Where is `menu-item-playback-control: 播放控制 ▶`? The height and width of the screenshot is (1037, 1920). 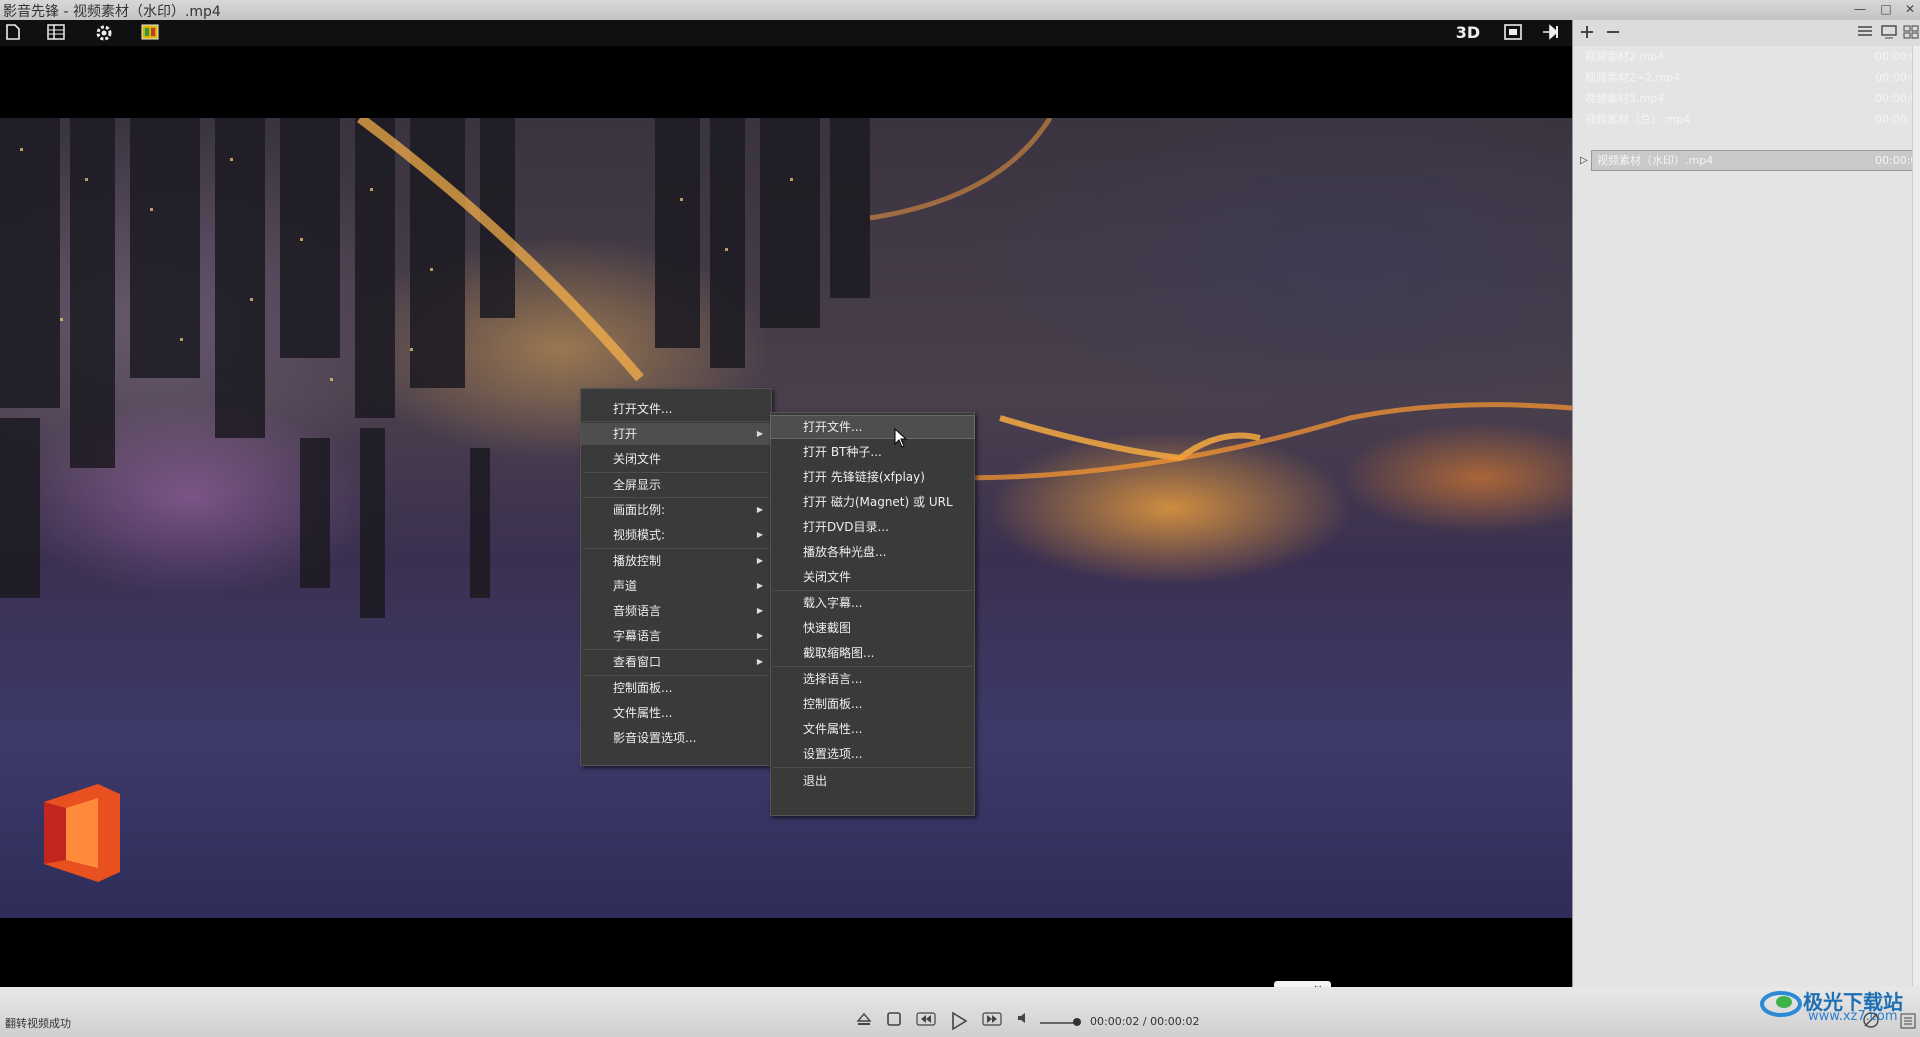 menu-item-playback-control: 播放控制 ▶ is located at coordinates (676, 561).